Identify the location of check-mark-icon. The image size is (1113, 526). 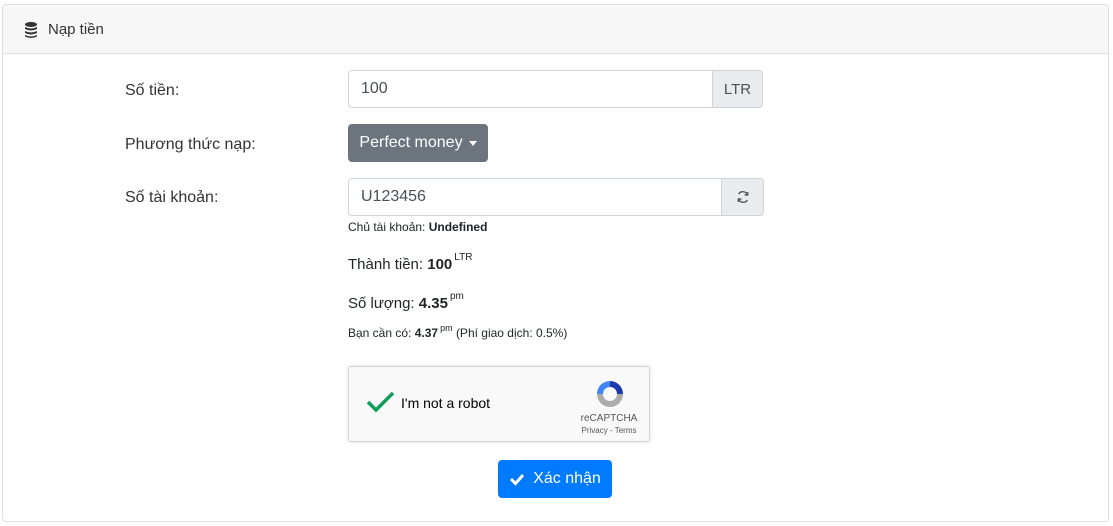
(380, 402).